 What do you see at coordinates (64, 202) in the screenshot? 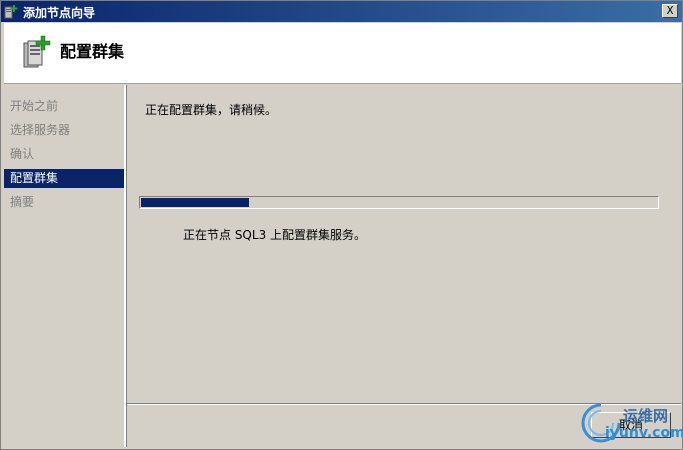
I see `sidebar-item-summary: 摘要` at bounding box center [64, 202].